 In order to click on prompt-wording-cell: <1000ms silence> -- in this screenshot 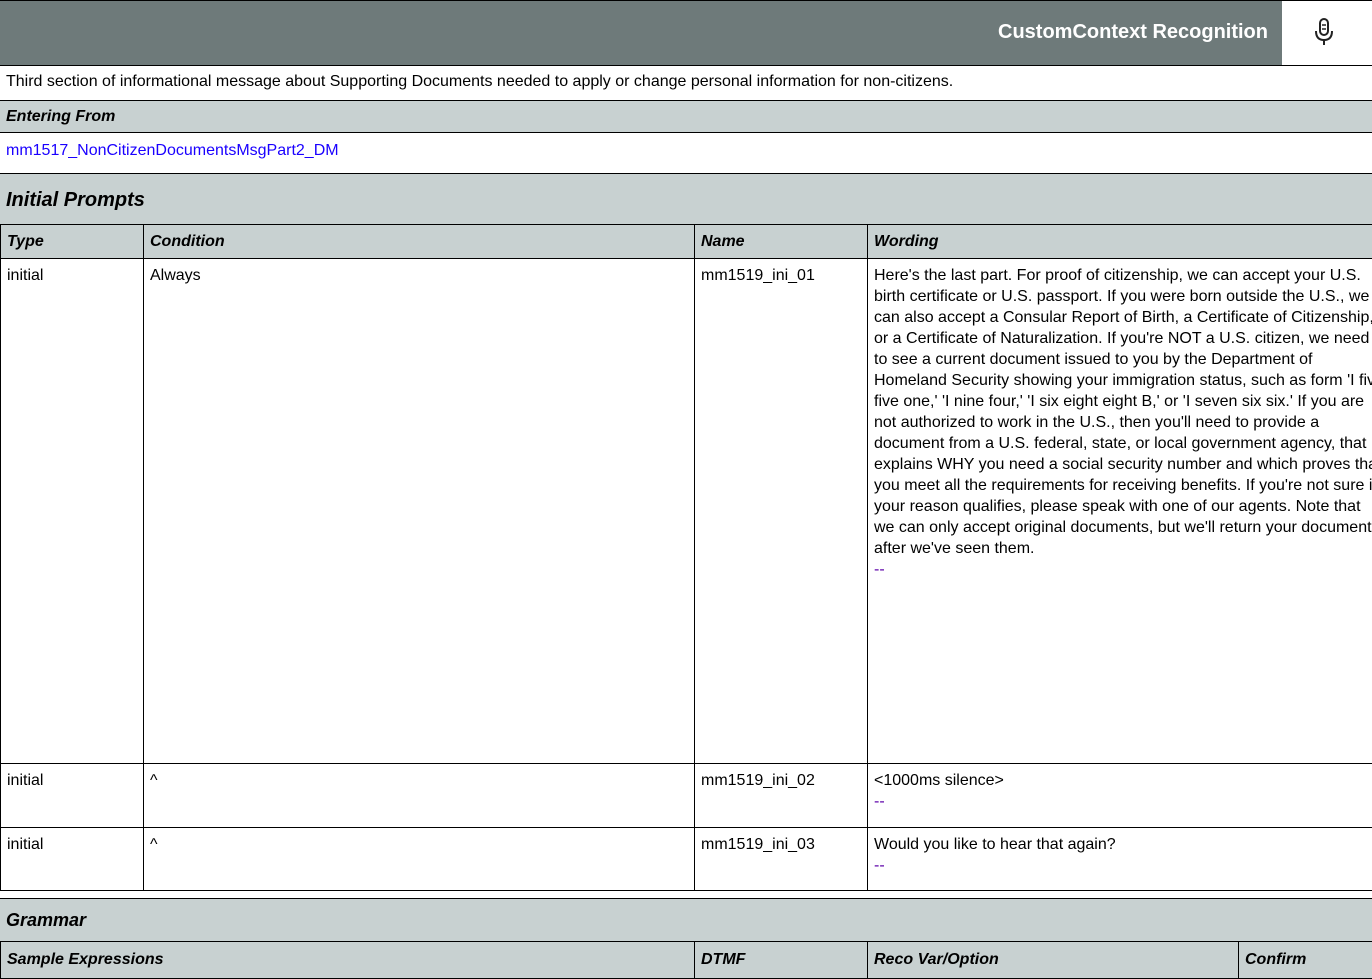, I will do `click(1120, 796)`.